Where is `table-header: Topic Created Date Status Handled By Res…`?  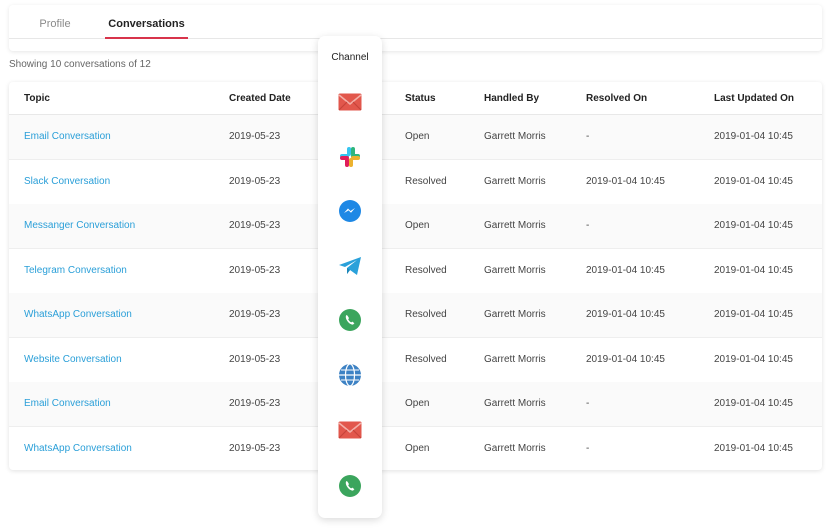
table-header: Topic Created Date Status Handled By Res… is located at coordinates (415, 98).